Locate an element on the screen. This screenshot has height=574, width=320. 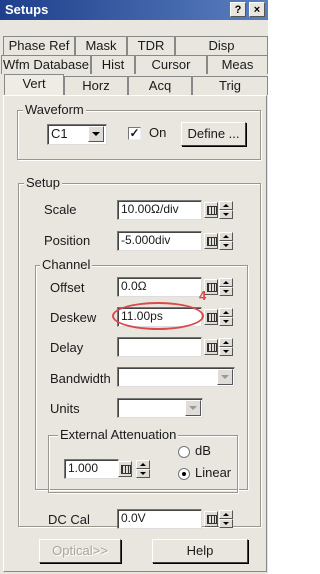
tab-phase-ref: Phase Ref is located at coordinates (39, 45).